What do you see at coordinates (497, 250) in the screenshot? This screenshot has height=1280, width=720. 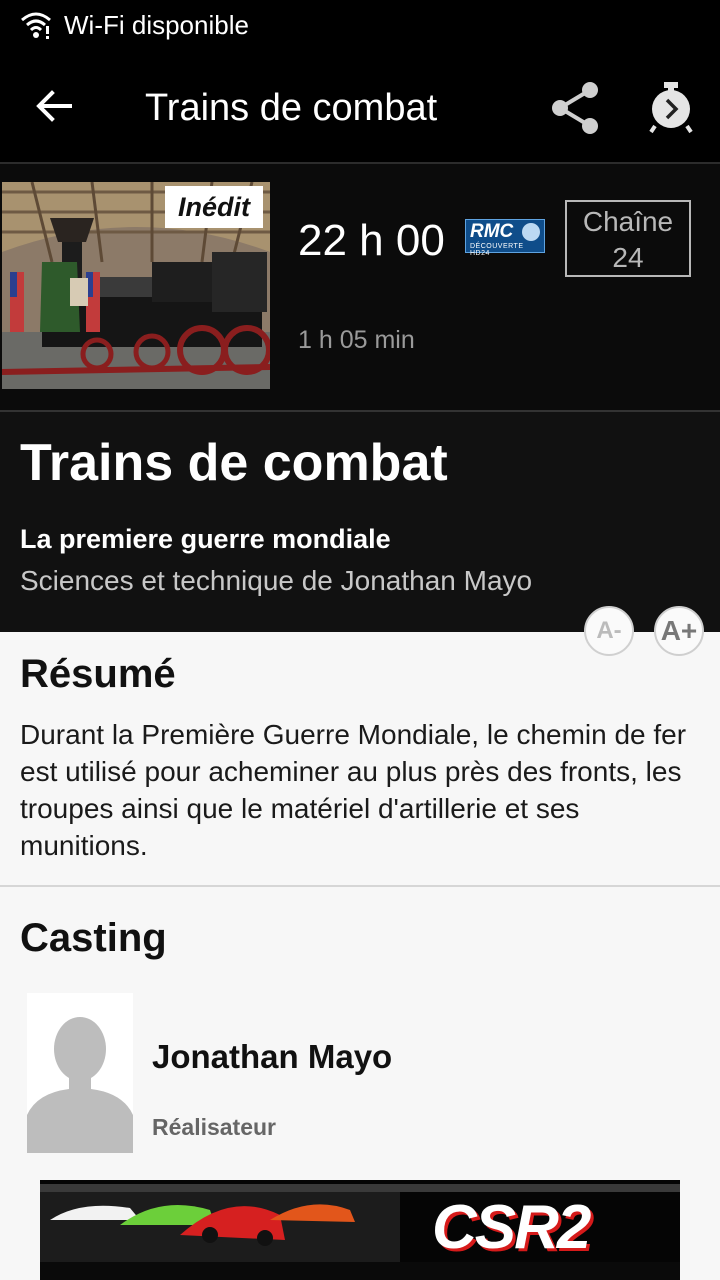 I see `channel-logo-subtext: DÉCOUVERTE HD24` at bounding box center [497, 250].